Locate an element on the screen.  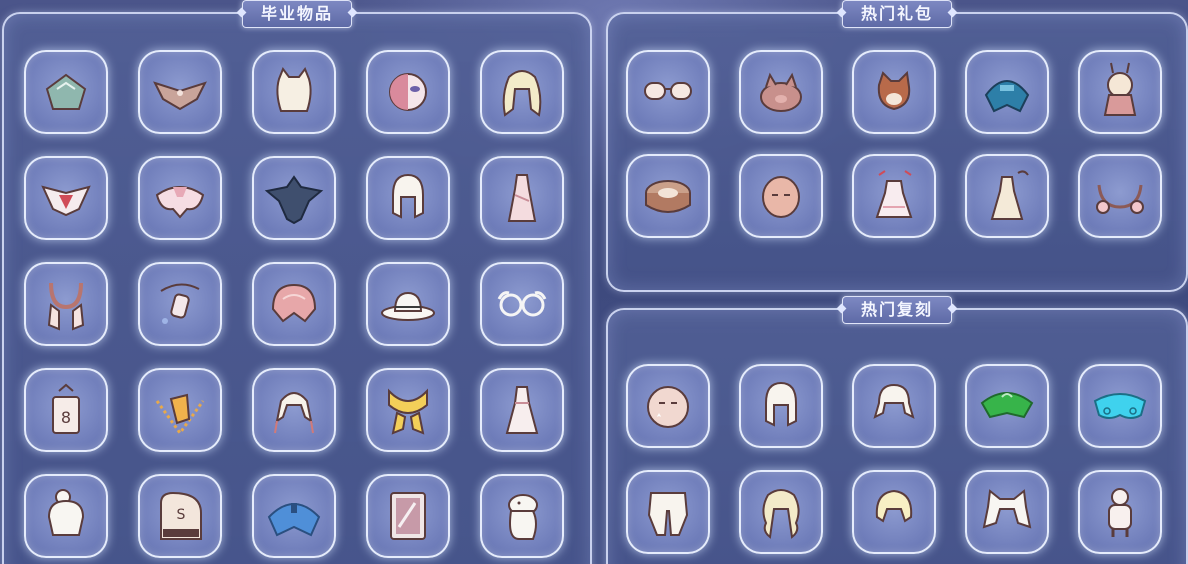
gold-bow-cape-icon is located at coordinates (408, 411).